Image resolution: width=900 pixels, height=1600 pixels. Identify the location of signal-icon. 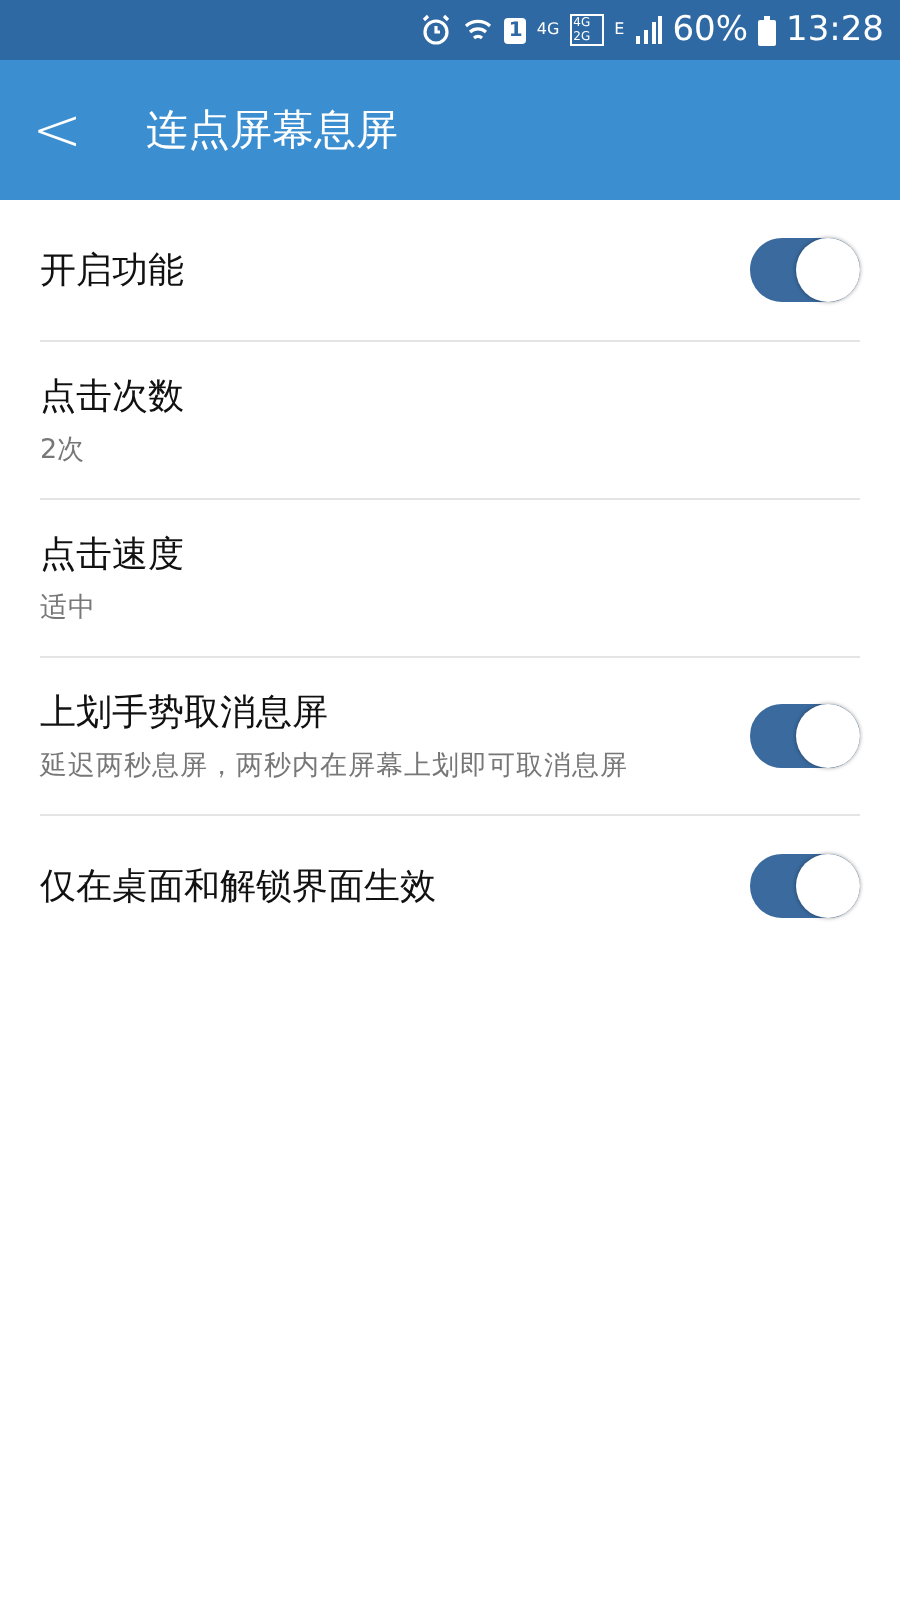
(648, 30).